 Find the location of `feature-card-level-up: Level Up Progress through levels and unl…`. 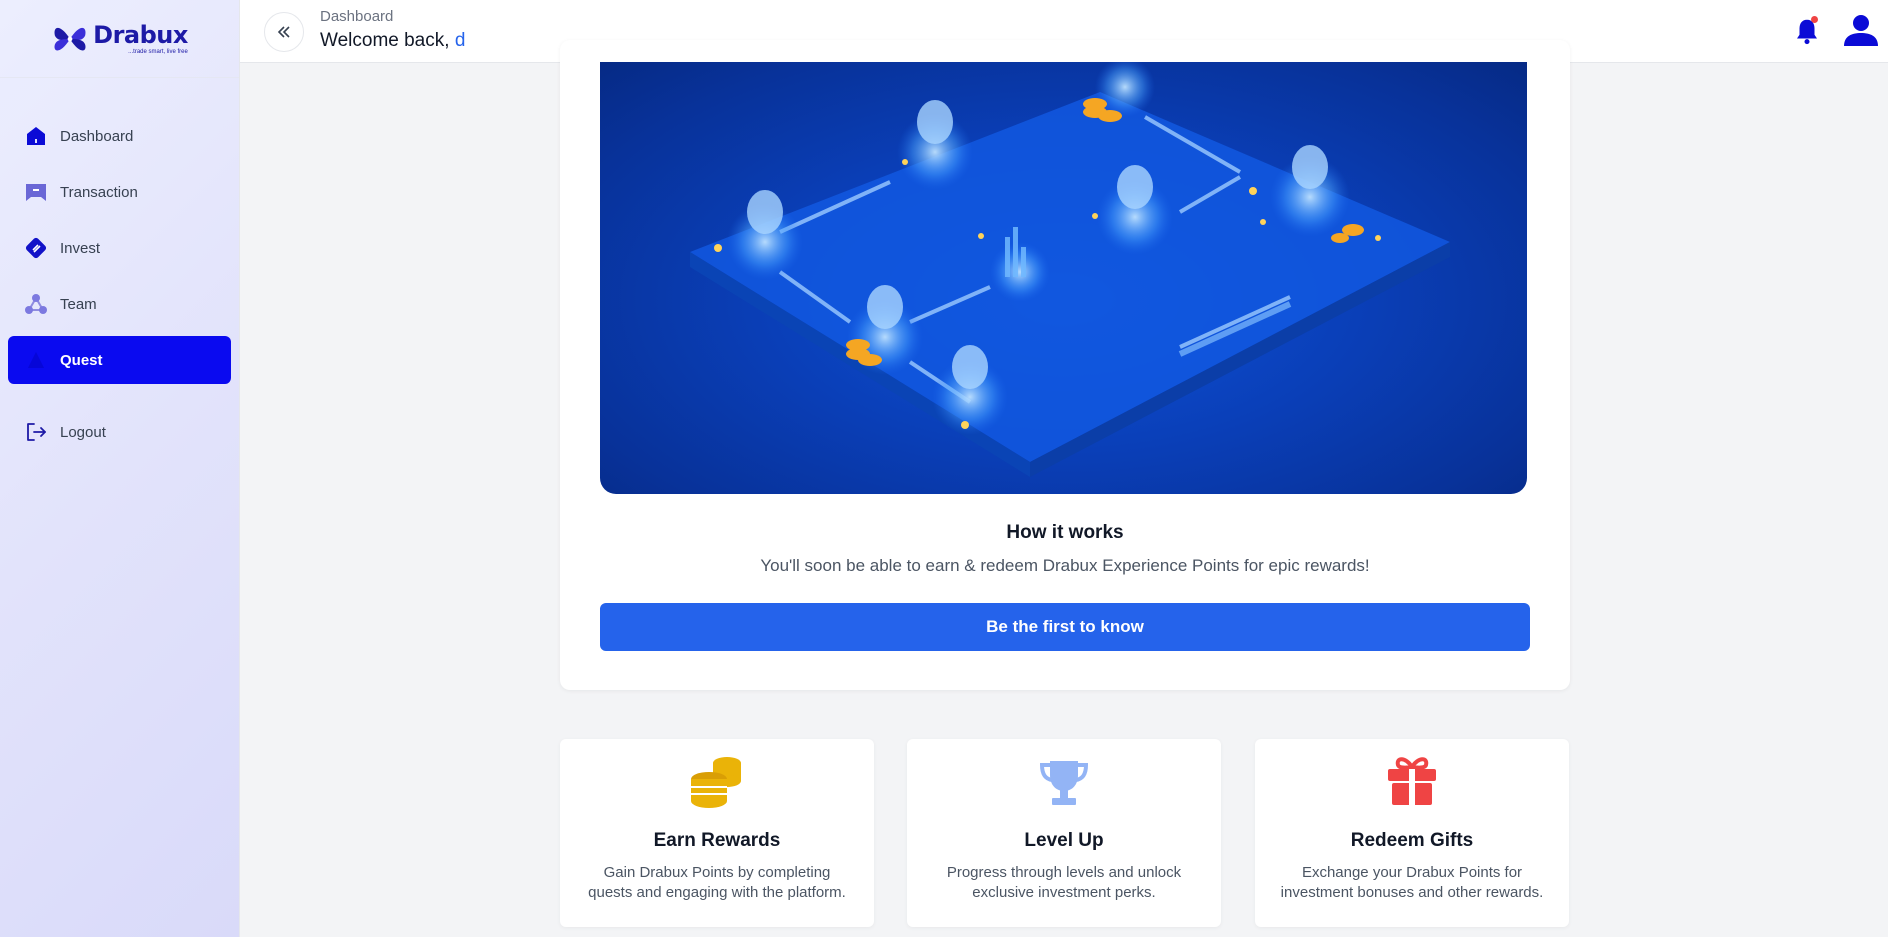

feature-card-level-up: Level Up Progress through levels and unl… is located at coordinates (1064, 833).